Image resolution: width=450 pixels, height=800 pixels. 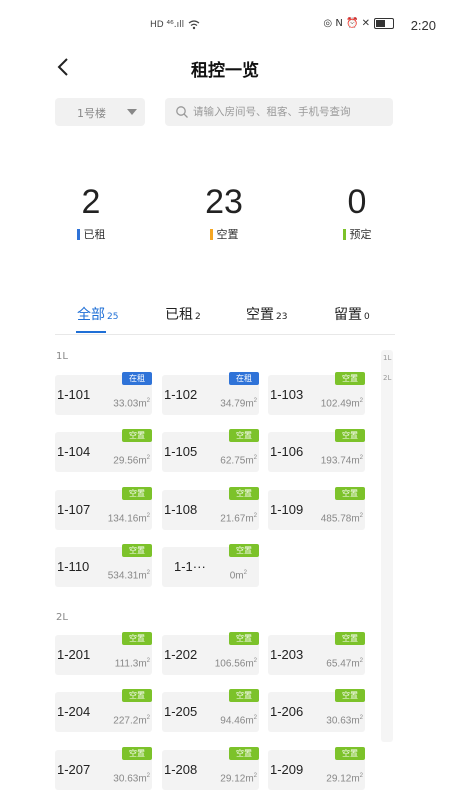 What do you see at coordinates (341, 460) in the screenshot?
I see `room-area: 193.74m2` at bounding box center [341, 460].